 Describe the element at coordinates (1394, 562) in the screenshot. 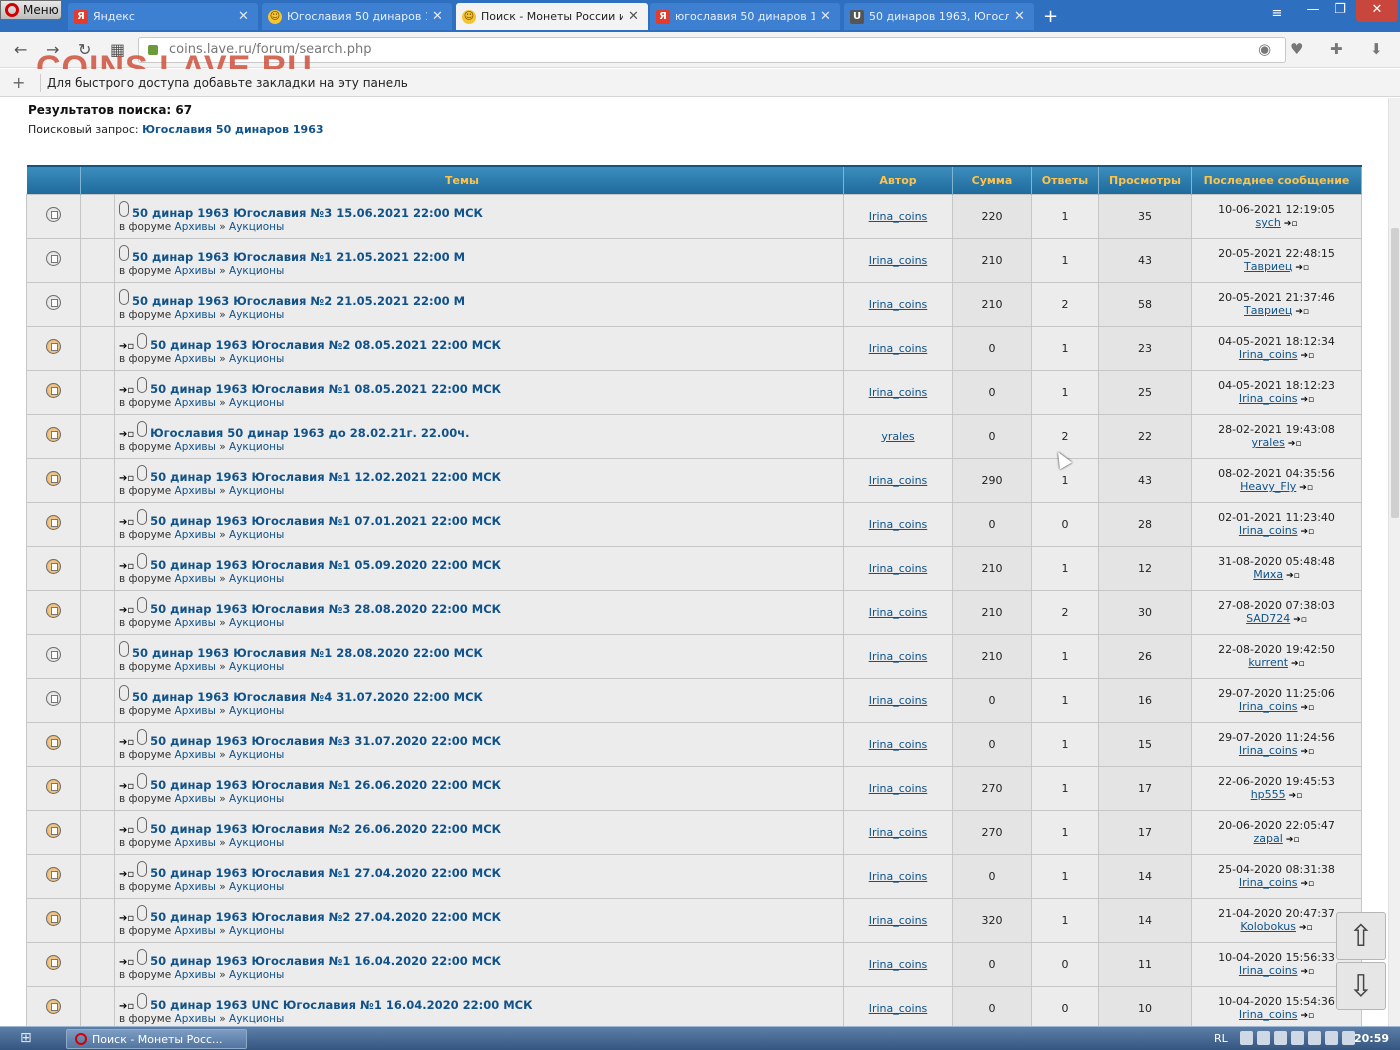

I see `page-scrollbar` at that location.